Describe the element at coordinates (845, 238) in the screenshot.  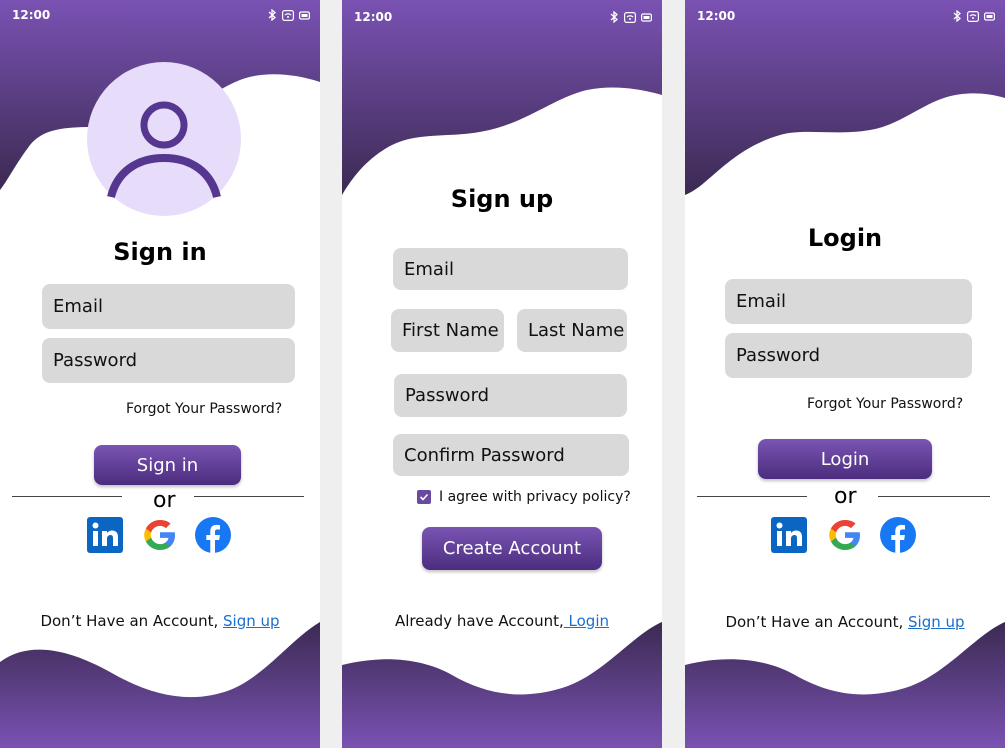
I see `page-title: Login` at that location.